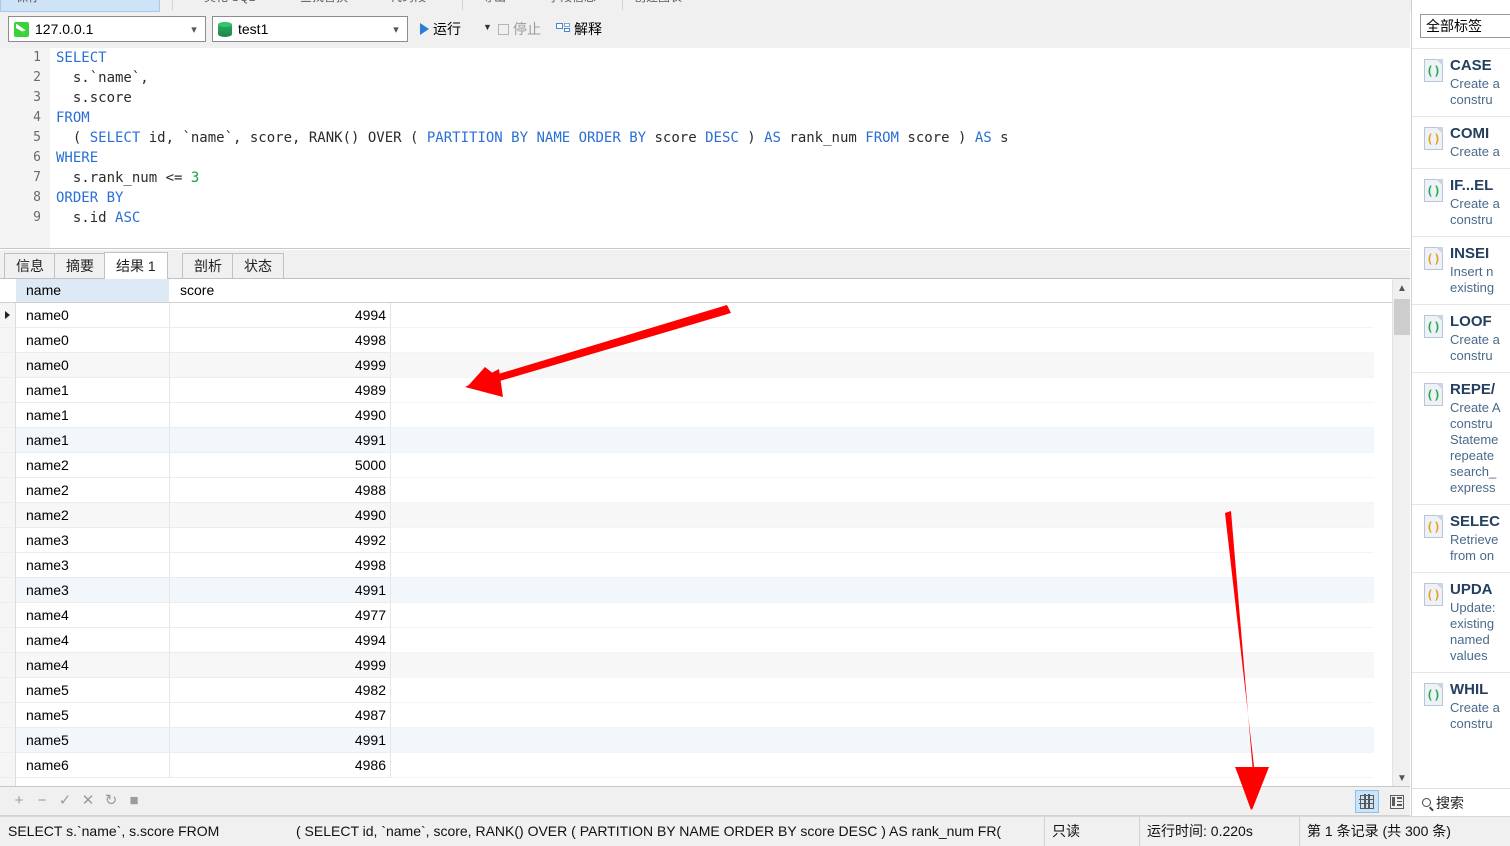 The height and width of the screenshot is (846, 1510). Describe the element at coordinates (696, 440) in the screenshot. I see `table-row: name1 4991` at that location.